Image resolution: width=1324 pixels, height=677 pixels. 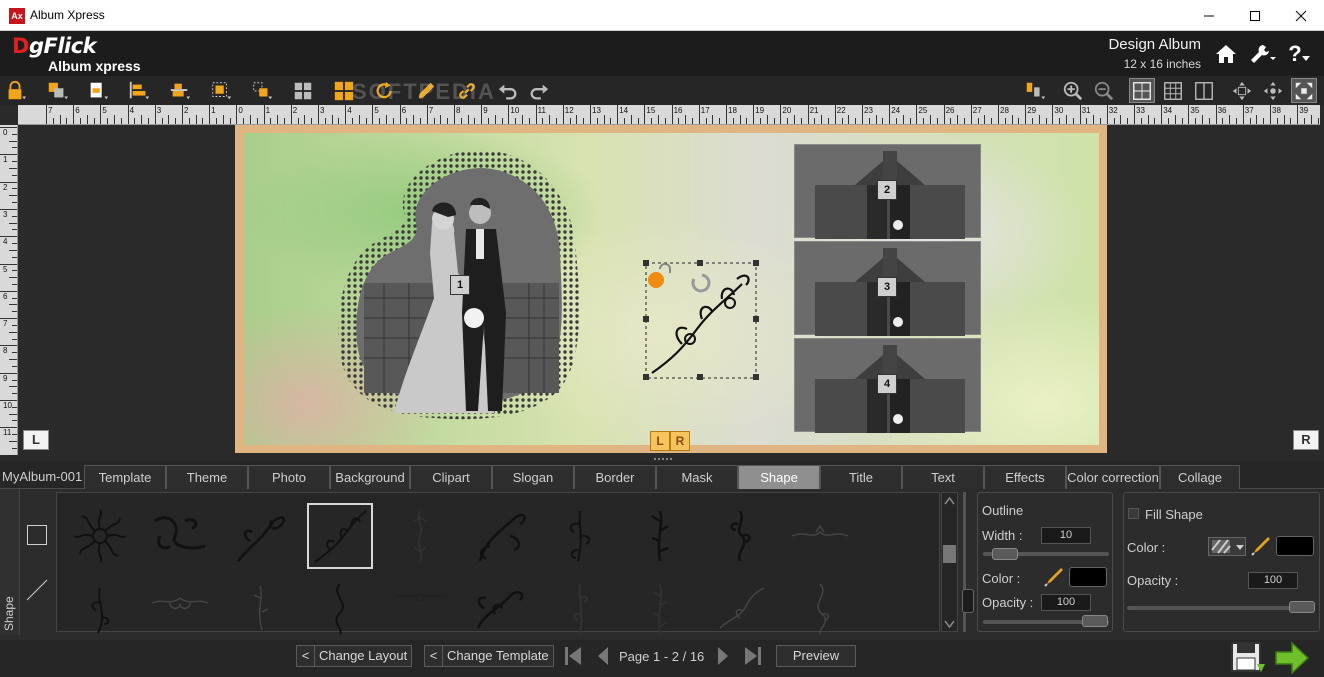 I want to click on shape-item-flower, so click(x=100, y=536).